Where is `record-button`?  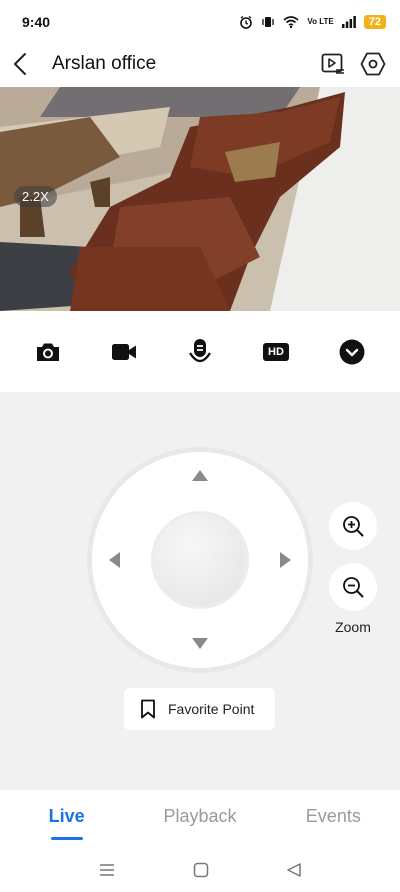 record-button is located at coordinates (124, 352).